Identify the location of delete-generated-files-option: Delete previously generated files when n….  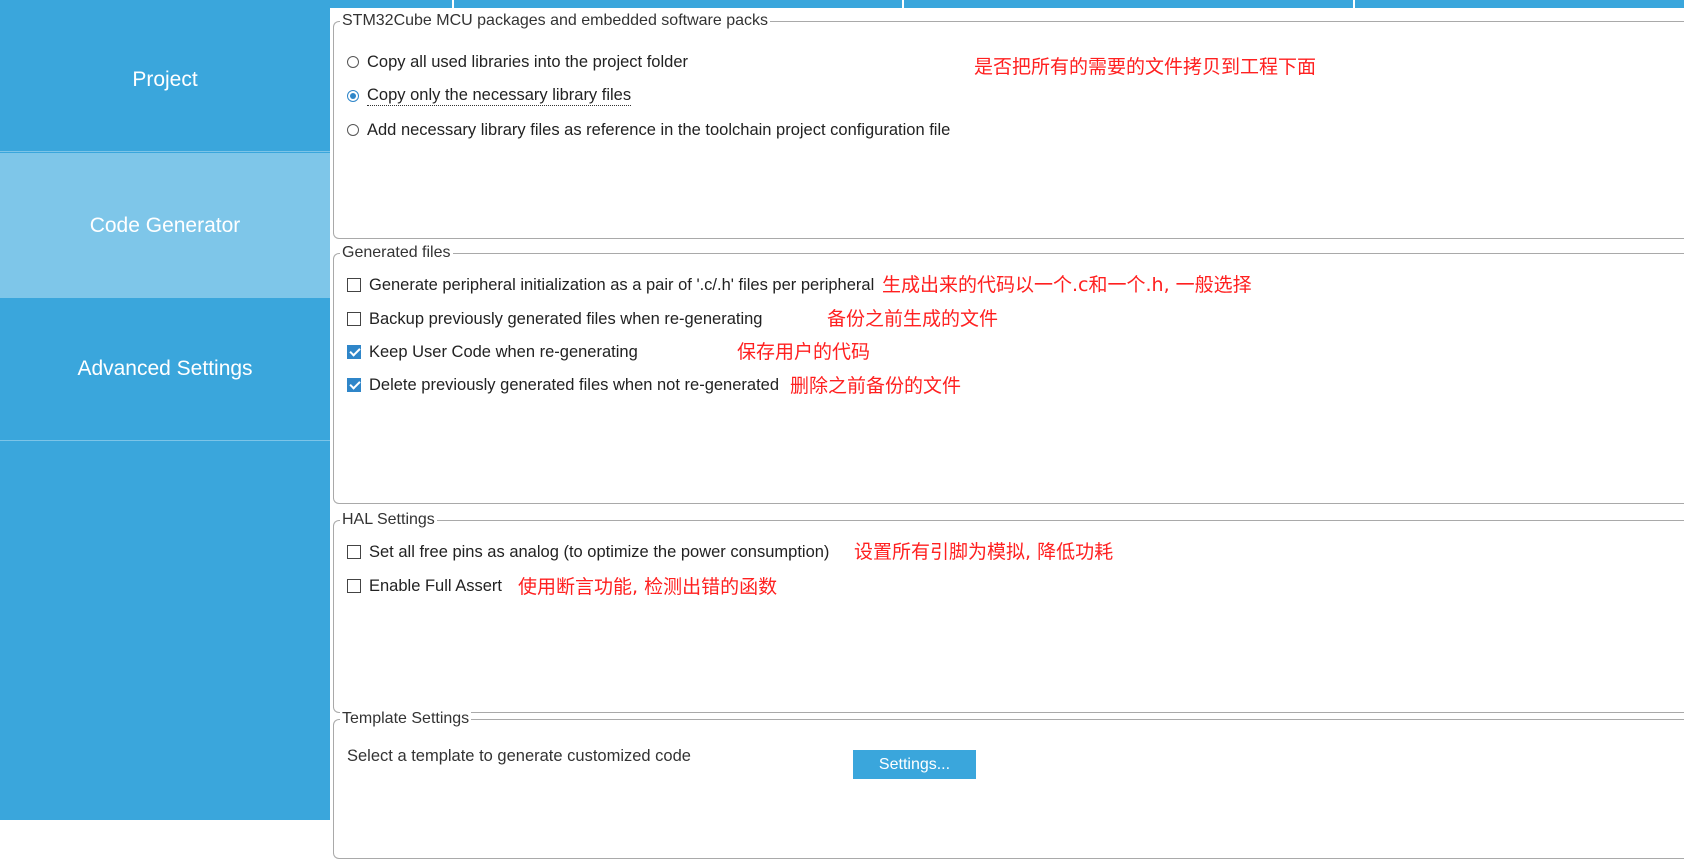
(563, 385).